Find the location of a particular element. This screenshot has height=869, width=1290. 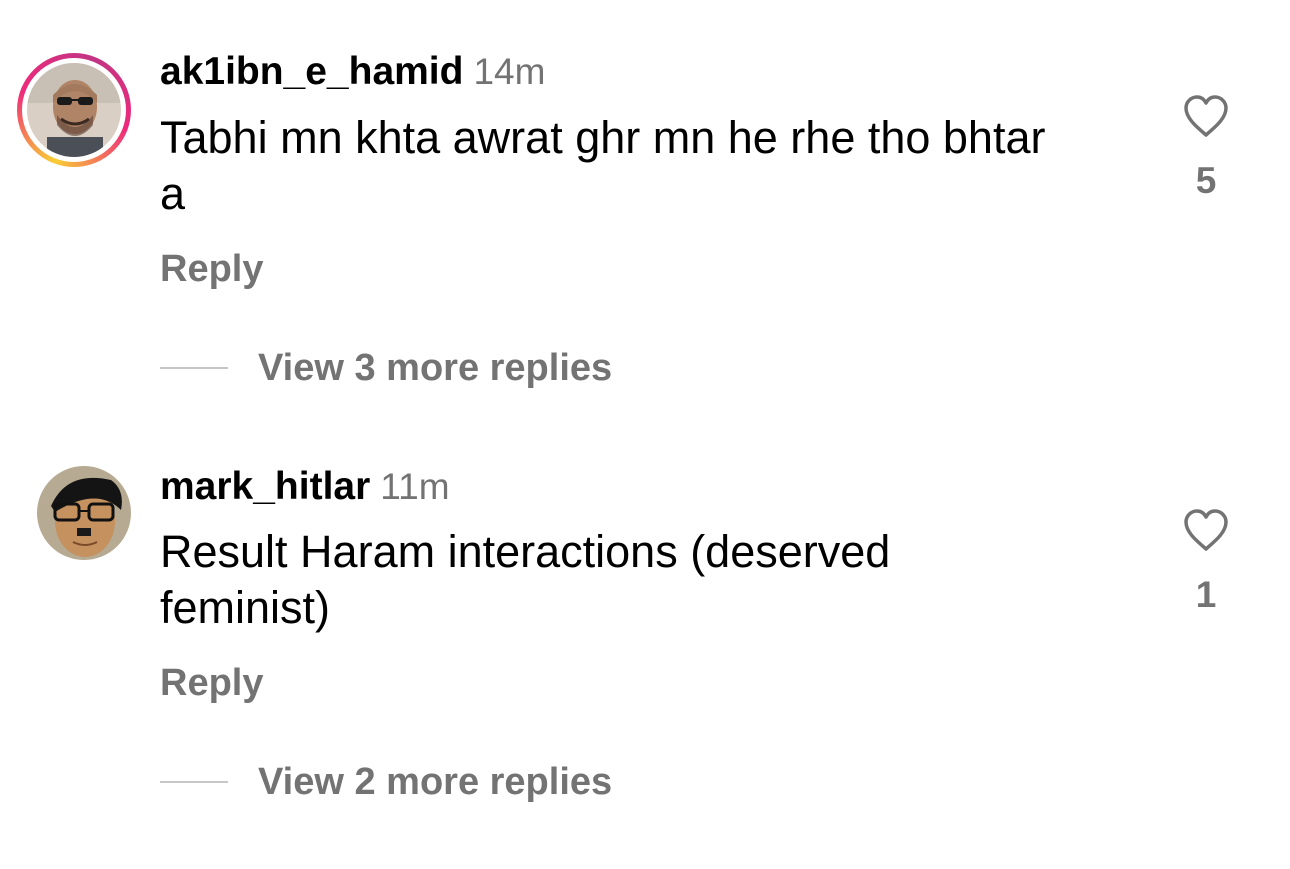

username: mark_hitlar is located at coordinates (265, 486).